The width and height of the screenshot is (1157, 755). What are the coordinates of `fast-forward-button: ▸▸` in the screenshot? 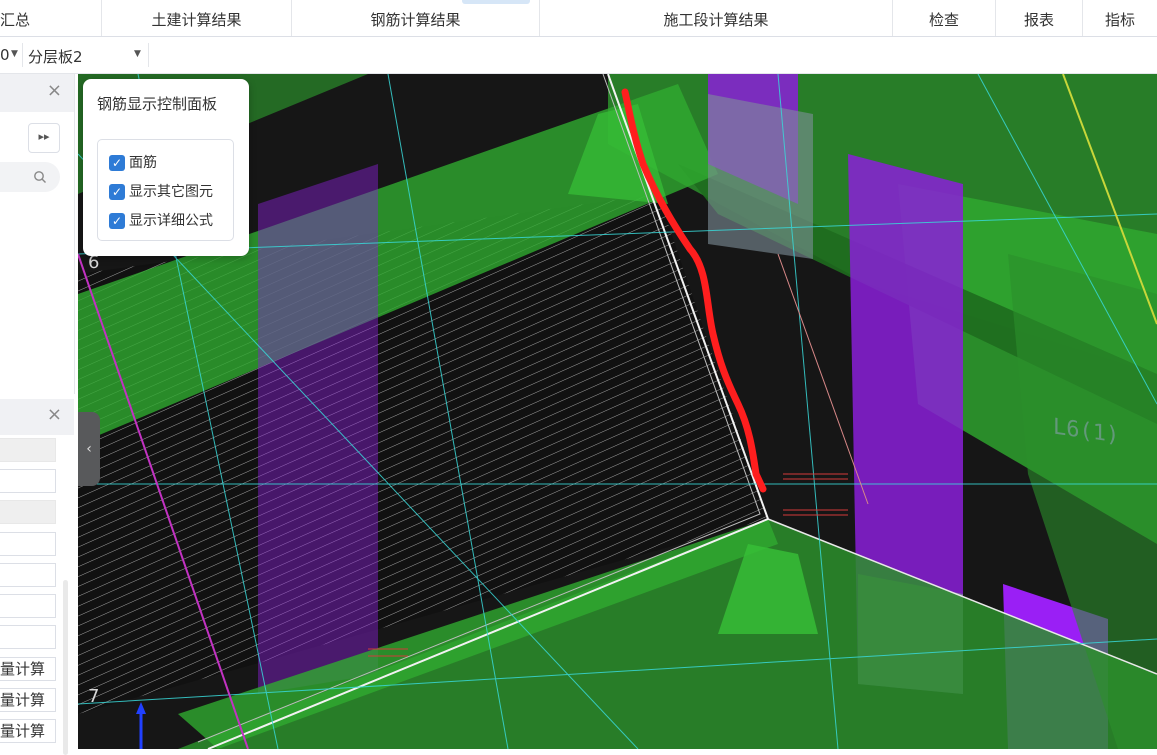 It's located at (44, 138).